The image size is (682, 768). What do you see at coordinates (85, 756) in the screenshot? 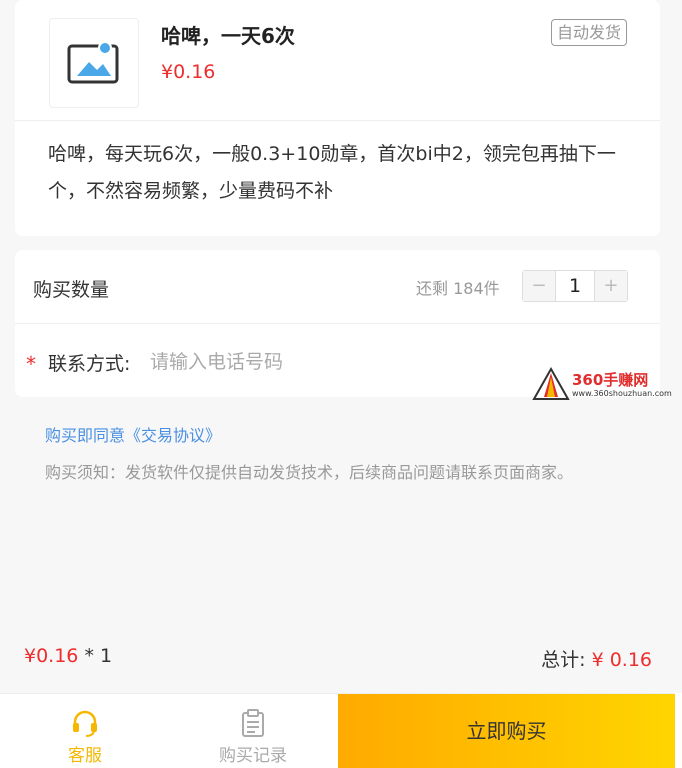
I see `customer-service-label: 客服` at bounding box center [85, 756].